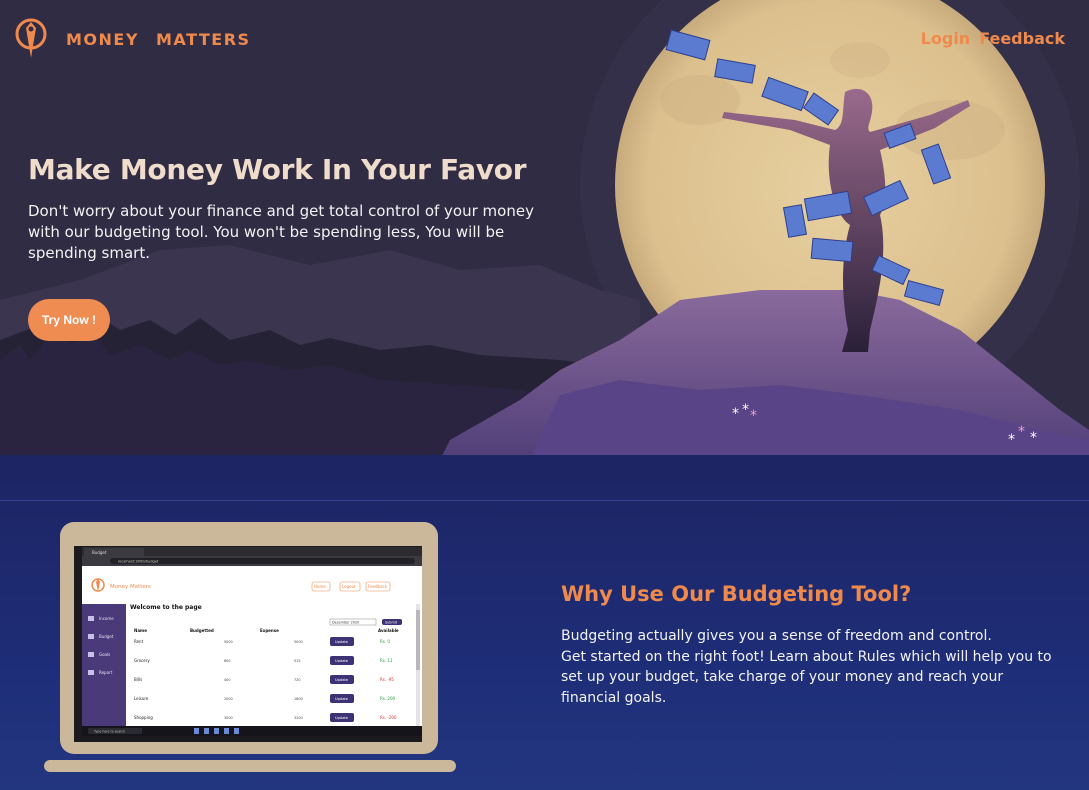 This screenshot has height=790, width=1089. I want to click on brand-name: MONEY MATTERS, so click(158, 39).